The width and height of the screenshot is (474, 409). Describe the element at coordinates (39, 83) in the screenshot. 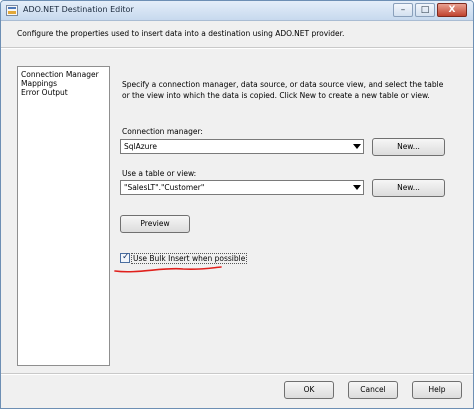

I see `nav-item-mappings: Mappings` at that location.